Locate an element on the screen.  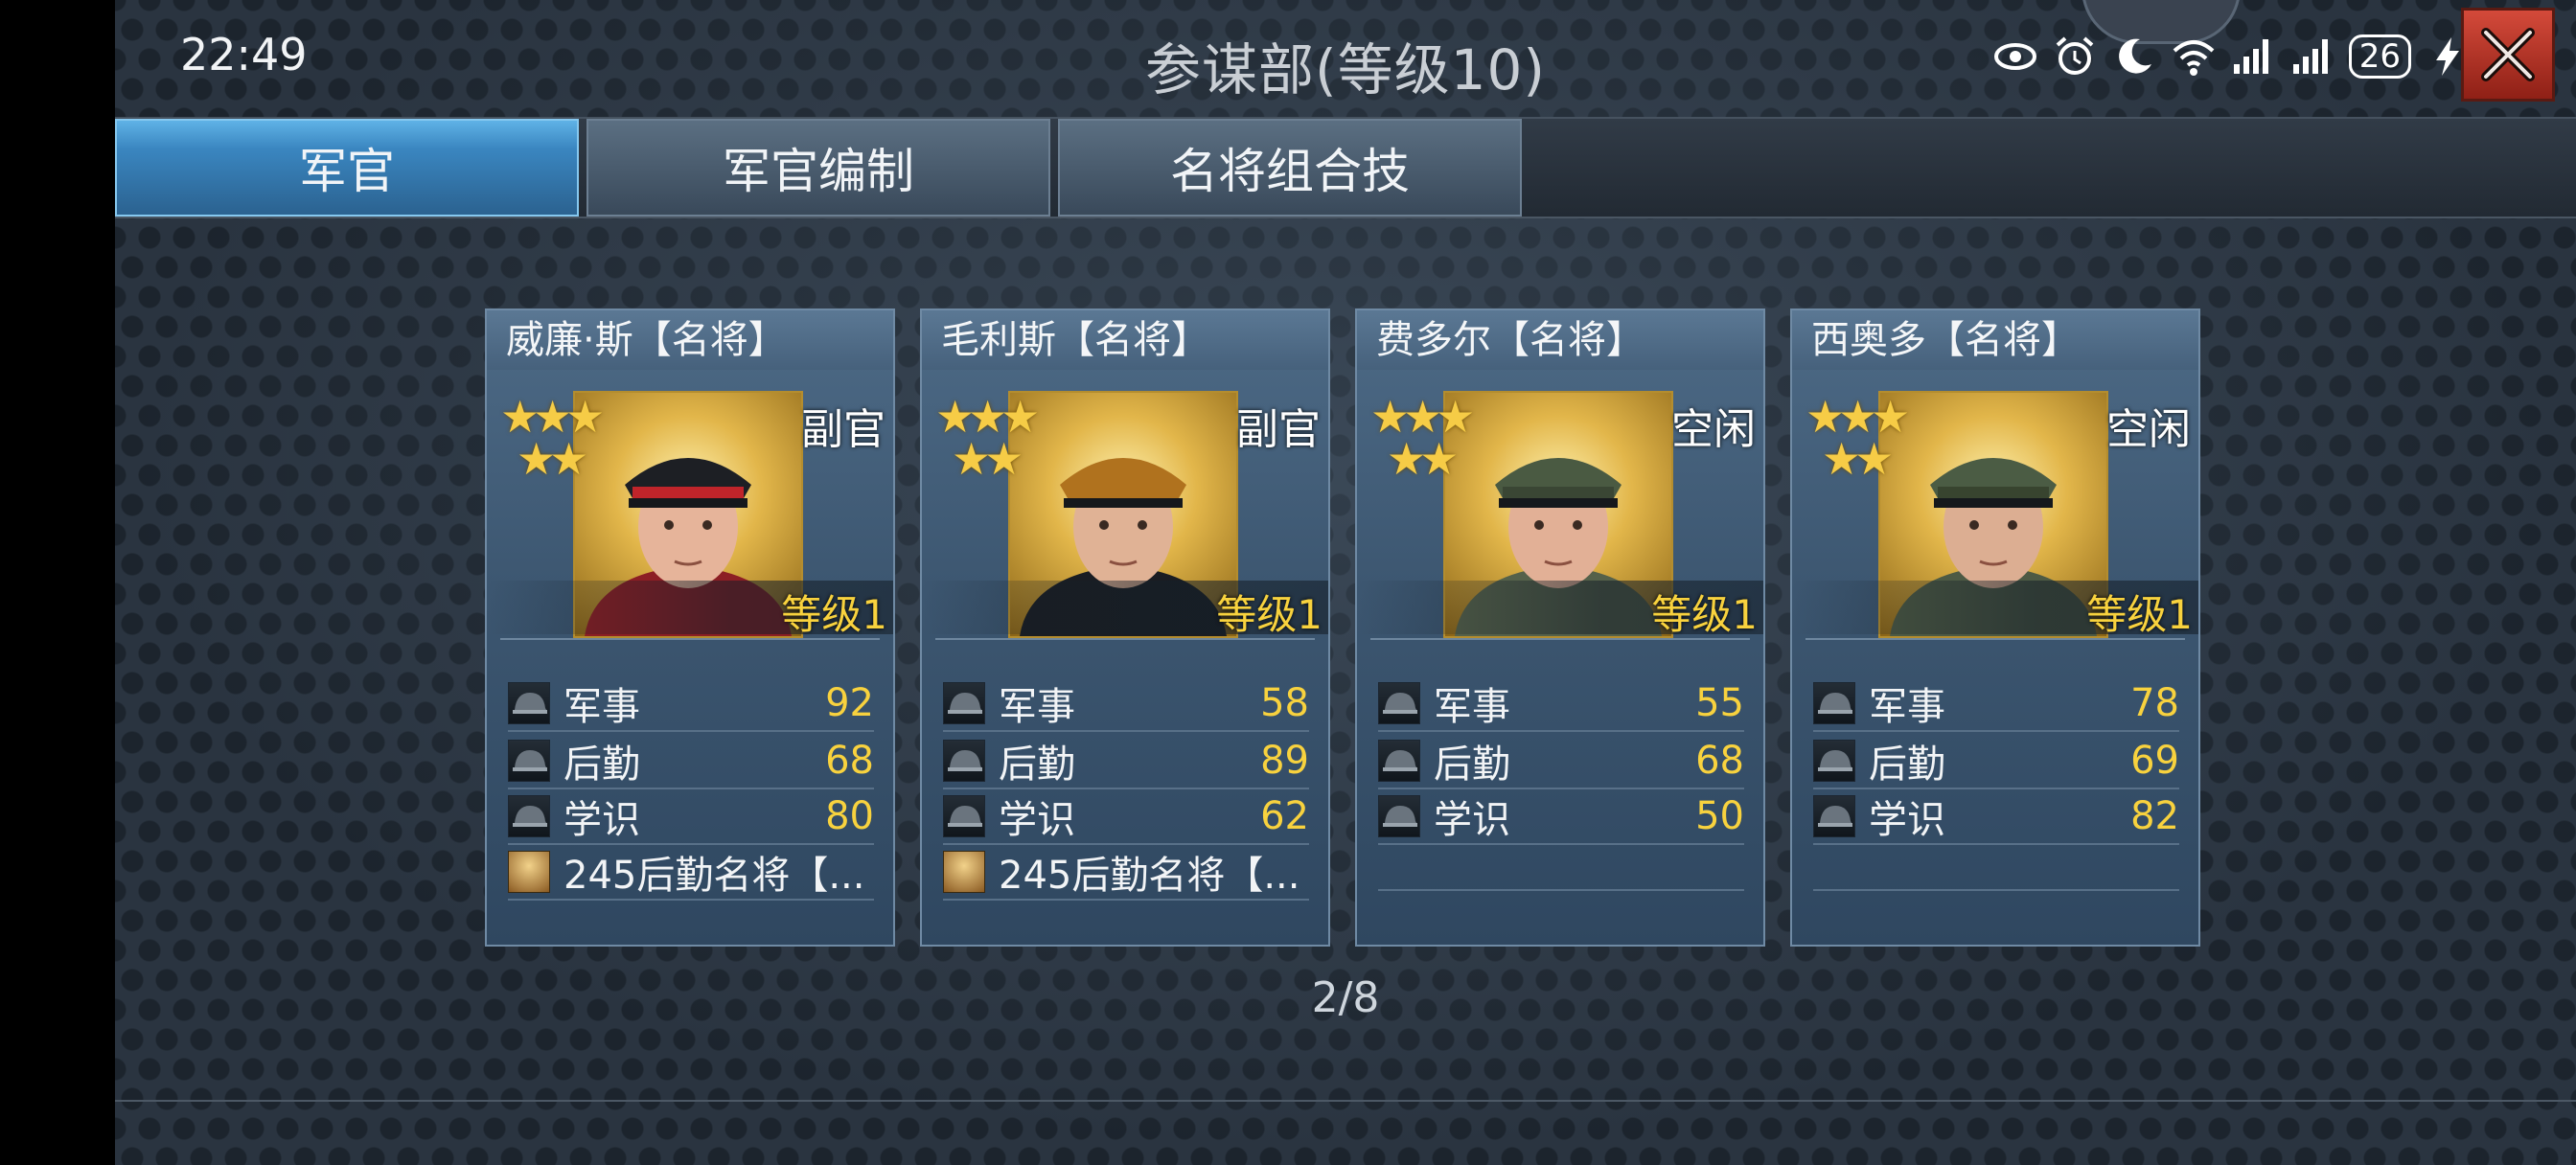
tab-officer-formation: 军官编制 is located at coordinates (818, 168).